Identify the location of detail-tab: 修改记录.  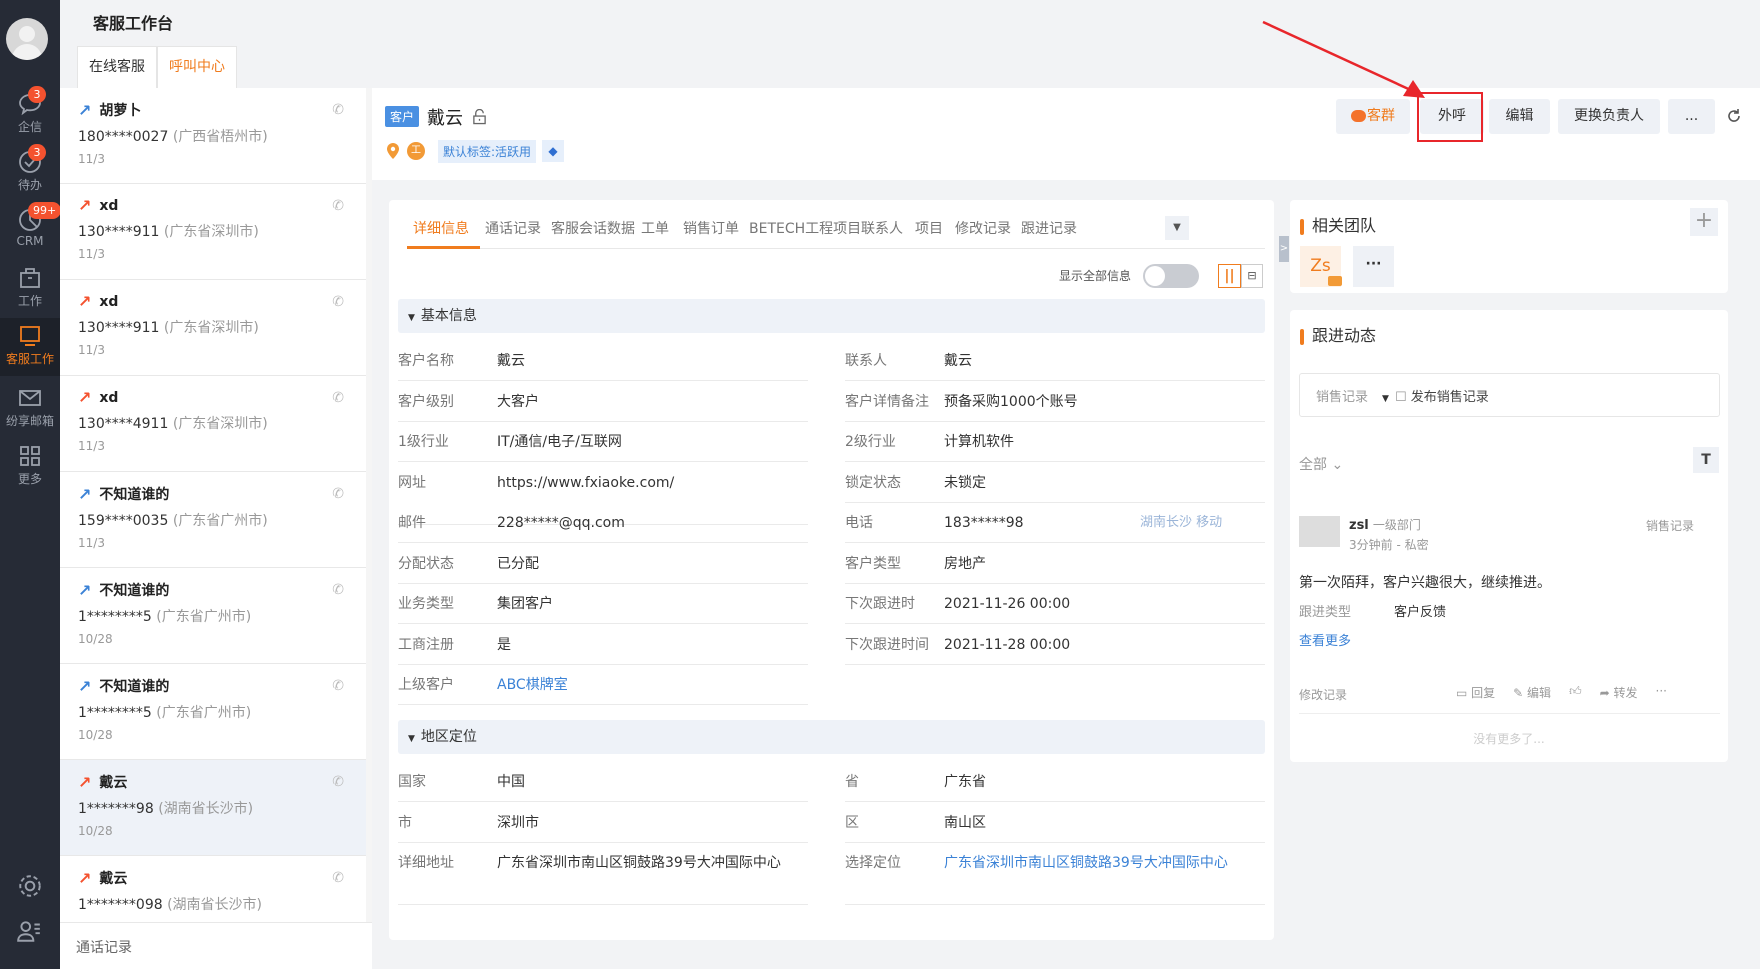
(983, 228).